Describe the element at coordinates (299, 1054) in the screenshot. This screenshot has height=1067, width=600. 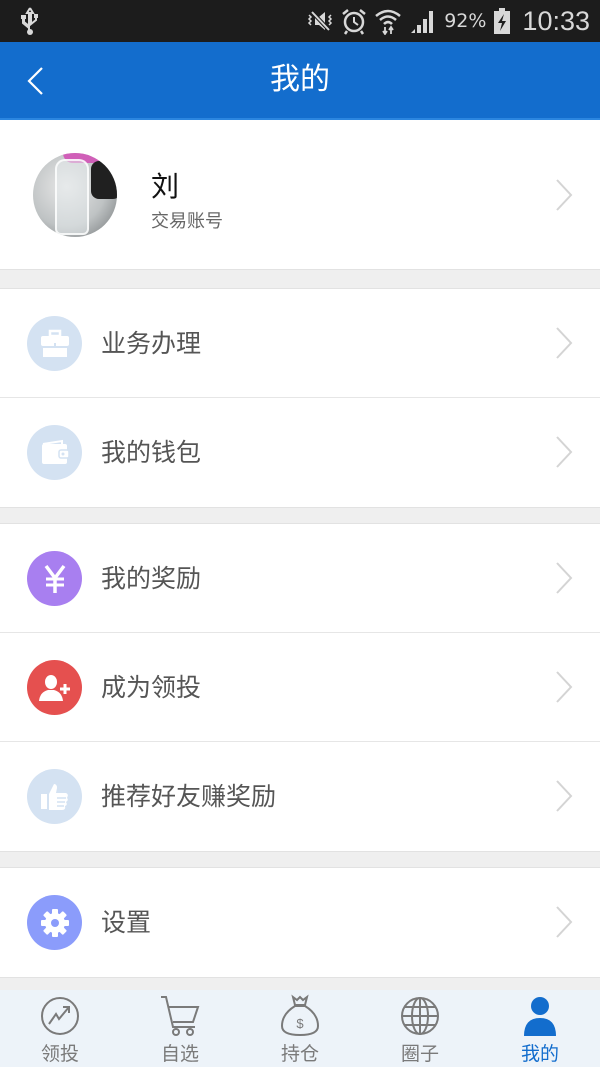
I see `tab-label: 持仓` at that location.